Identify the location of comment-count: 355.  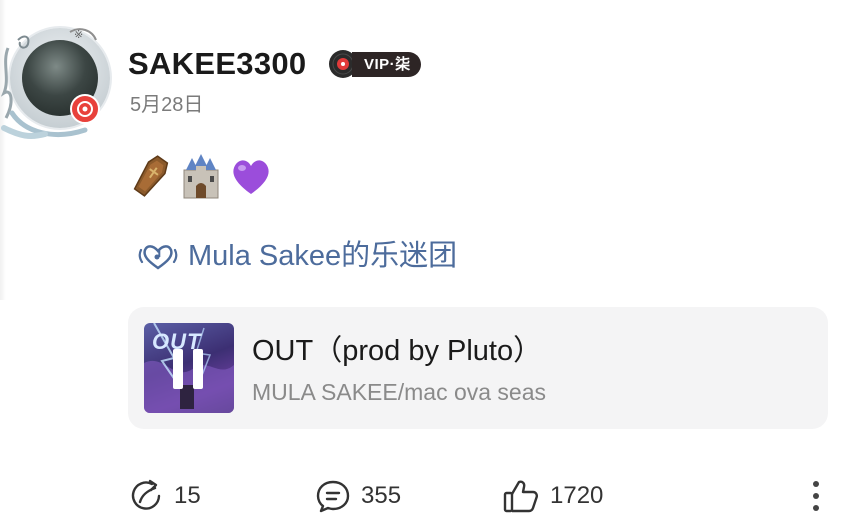
(381, 495).